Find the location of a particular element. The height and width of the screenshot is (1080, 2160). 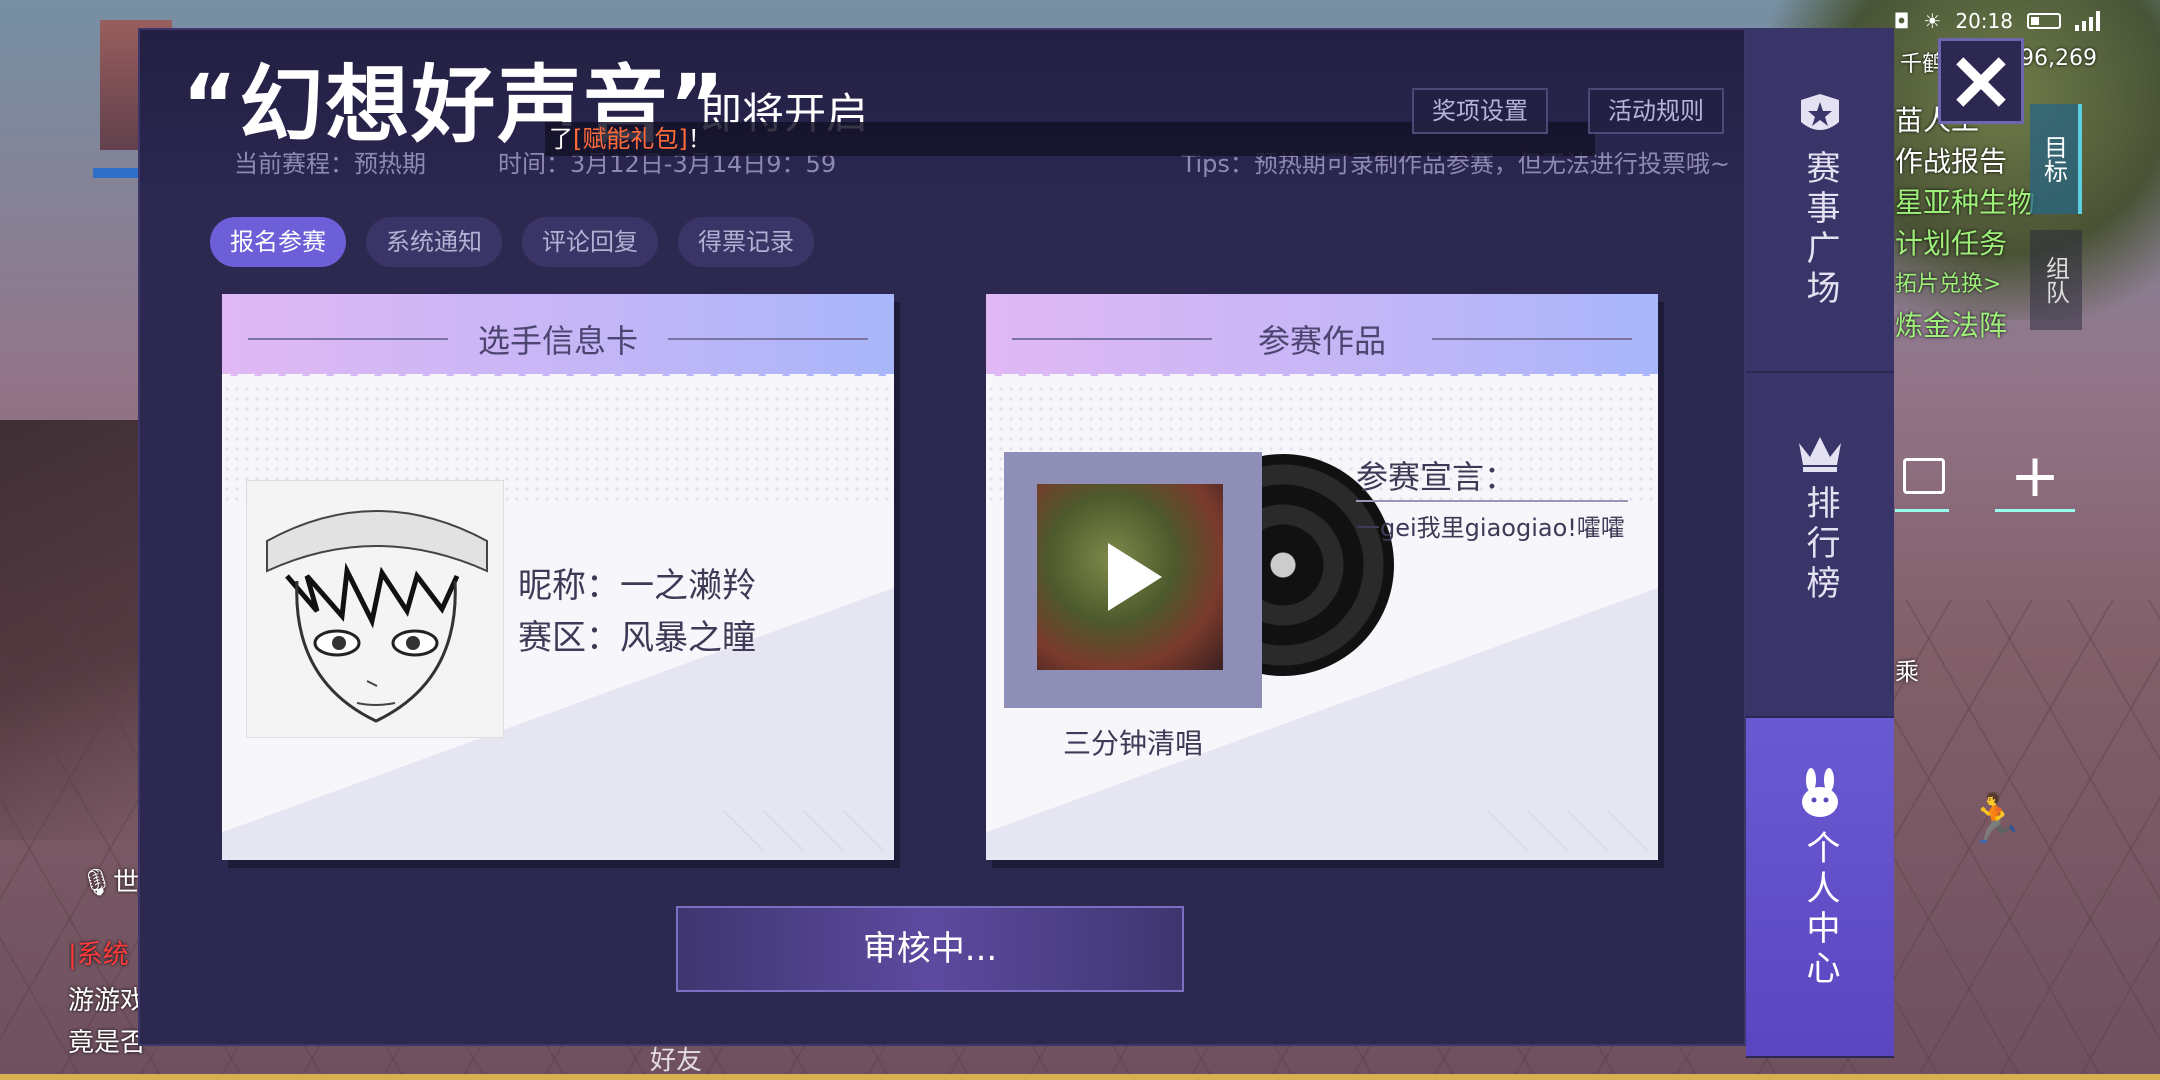

quest-line: 计划任务 is located at coordinates (1951, 243).